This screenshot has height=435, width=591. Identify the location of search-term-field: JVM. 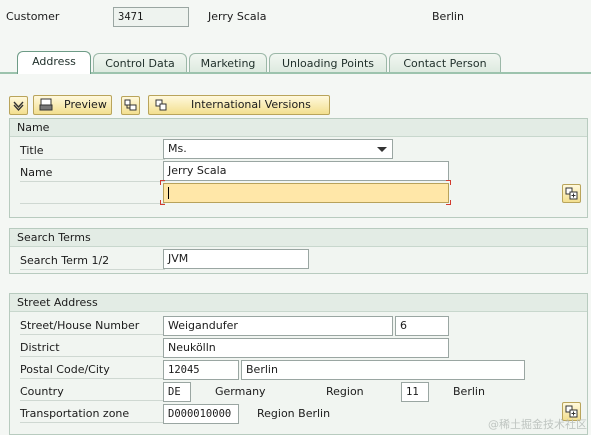
(236, 259).